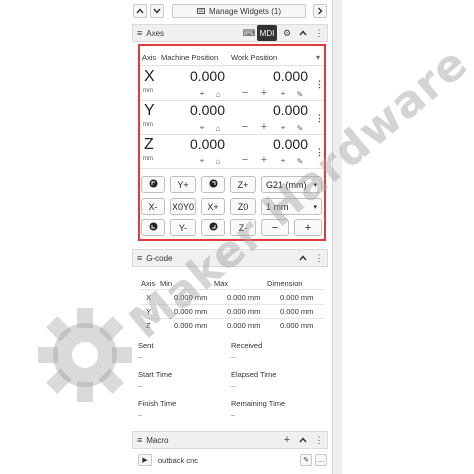 This screenshot has width=474, height=474. What do you see at coordinates (221, 283) in the screenshot?
I see `gcode-col-max: Max` at bounding box center [221, 283].